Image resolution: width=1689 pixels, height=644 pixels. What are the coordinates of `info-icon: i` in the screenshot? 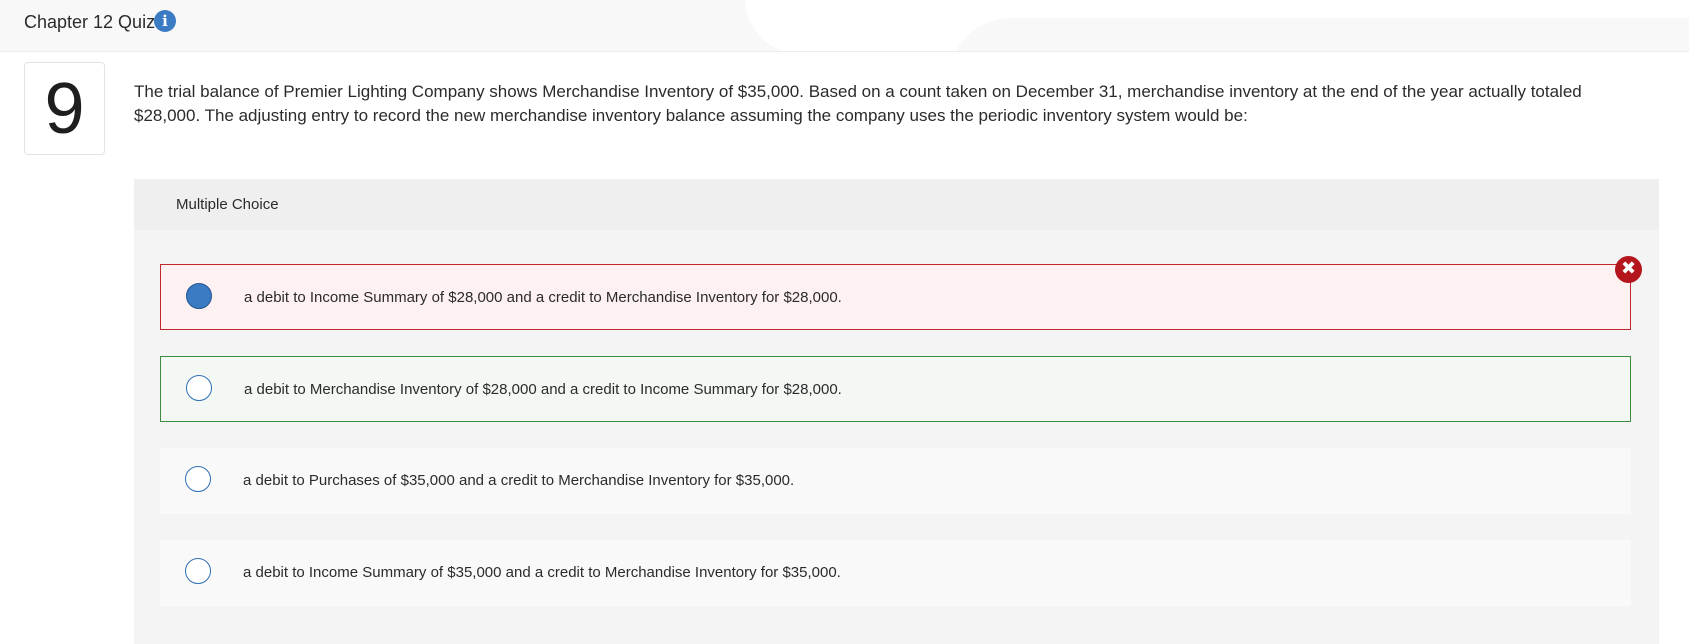 It's located at (165, 21).